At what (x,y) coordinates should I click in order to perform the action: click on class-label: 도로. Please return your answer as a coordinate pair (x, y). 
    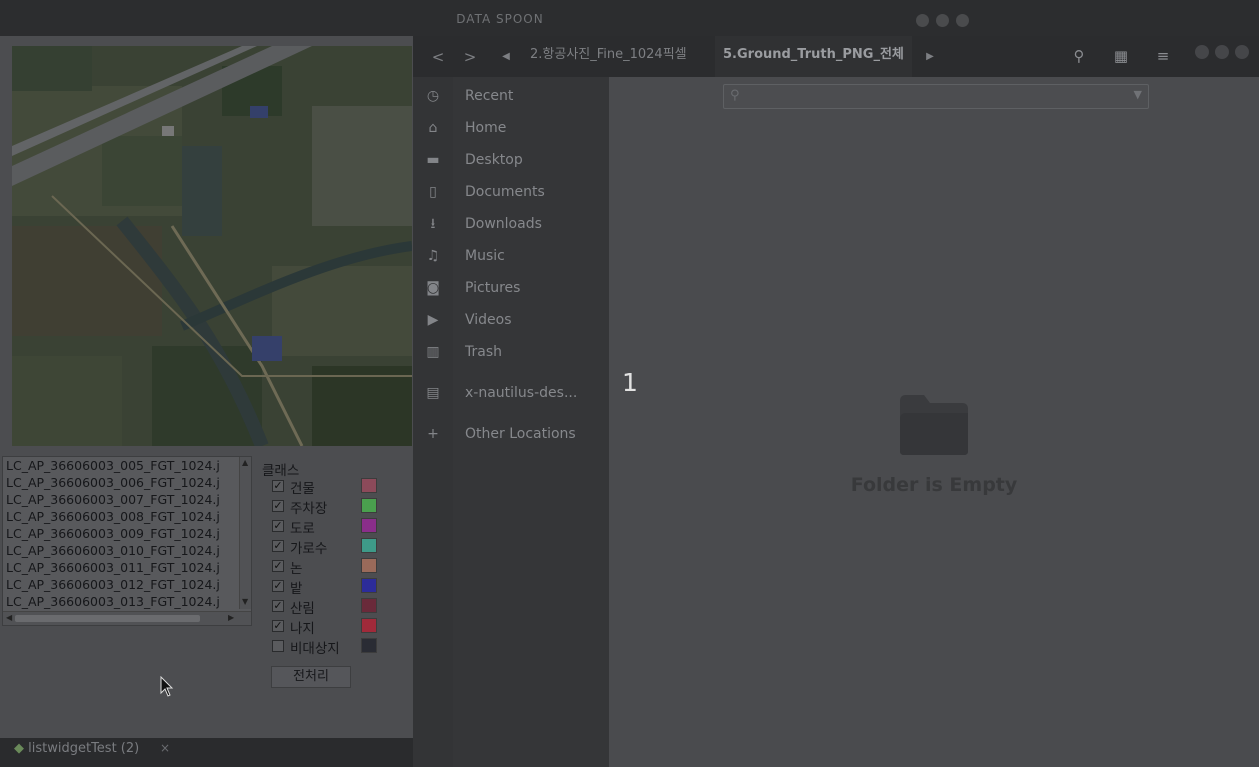
    Looking at the image, I should click on (302, 529).